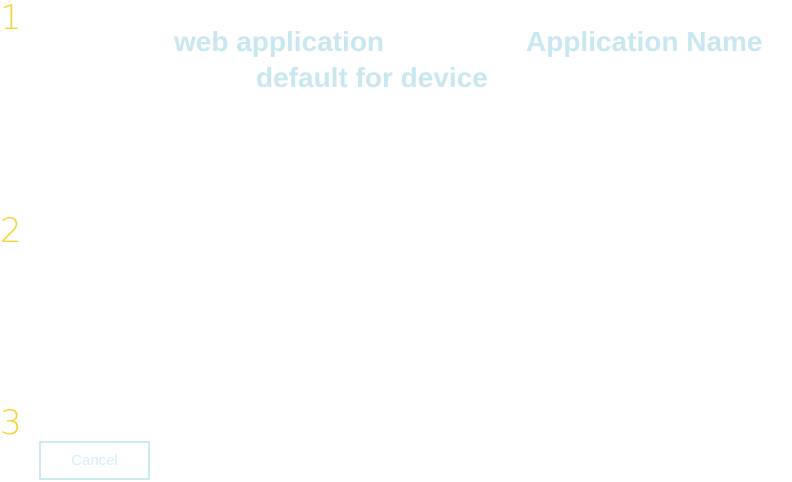 The image size is (792, 482). Describe the element at coordinates (94, 460) in the screenshot. I see `cancel-button: Cancel` at that location.